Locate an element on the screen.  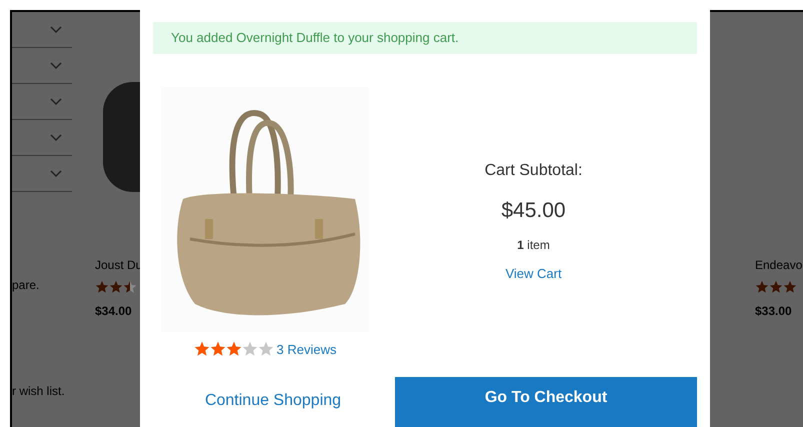
view-cart-link: View Cart is located at coordinates (533, 274).